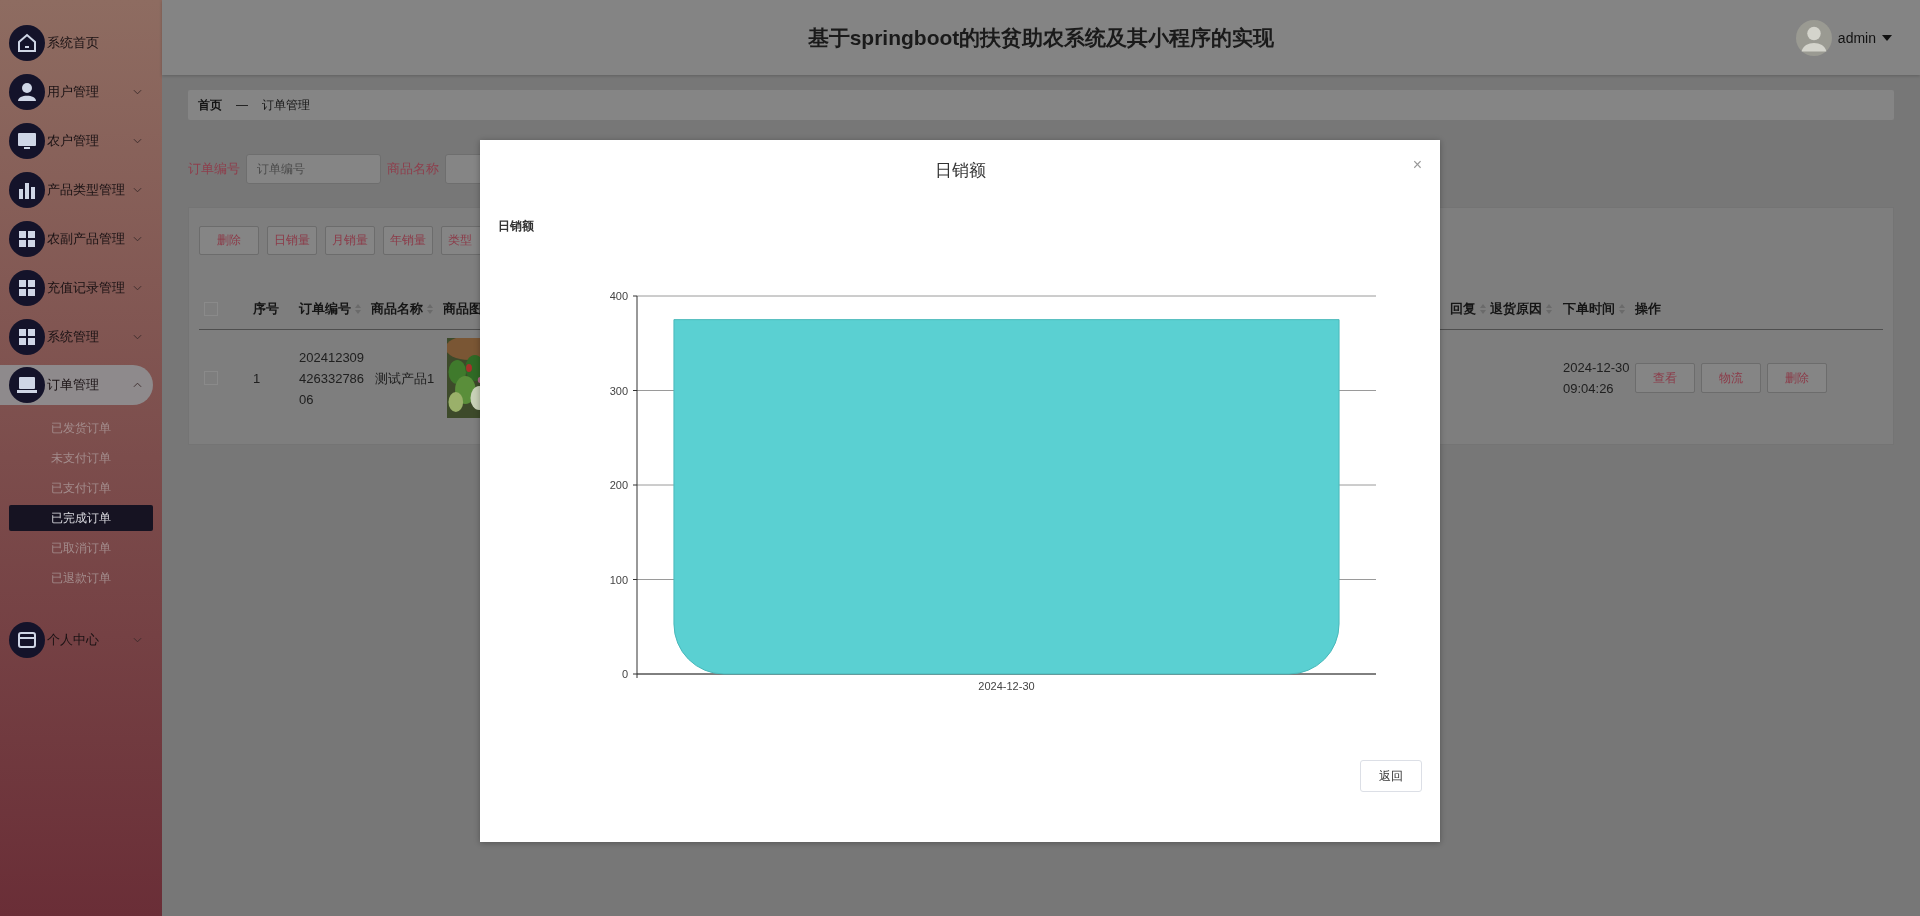  I want to click on table-cell-text: 1, so click(257, 378).